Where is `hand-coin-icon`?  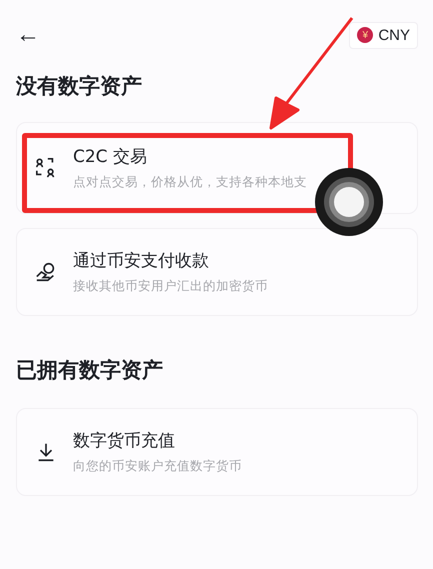 hand-coin-icon is located at coordinates (46, 272).